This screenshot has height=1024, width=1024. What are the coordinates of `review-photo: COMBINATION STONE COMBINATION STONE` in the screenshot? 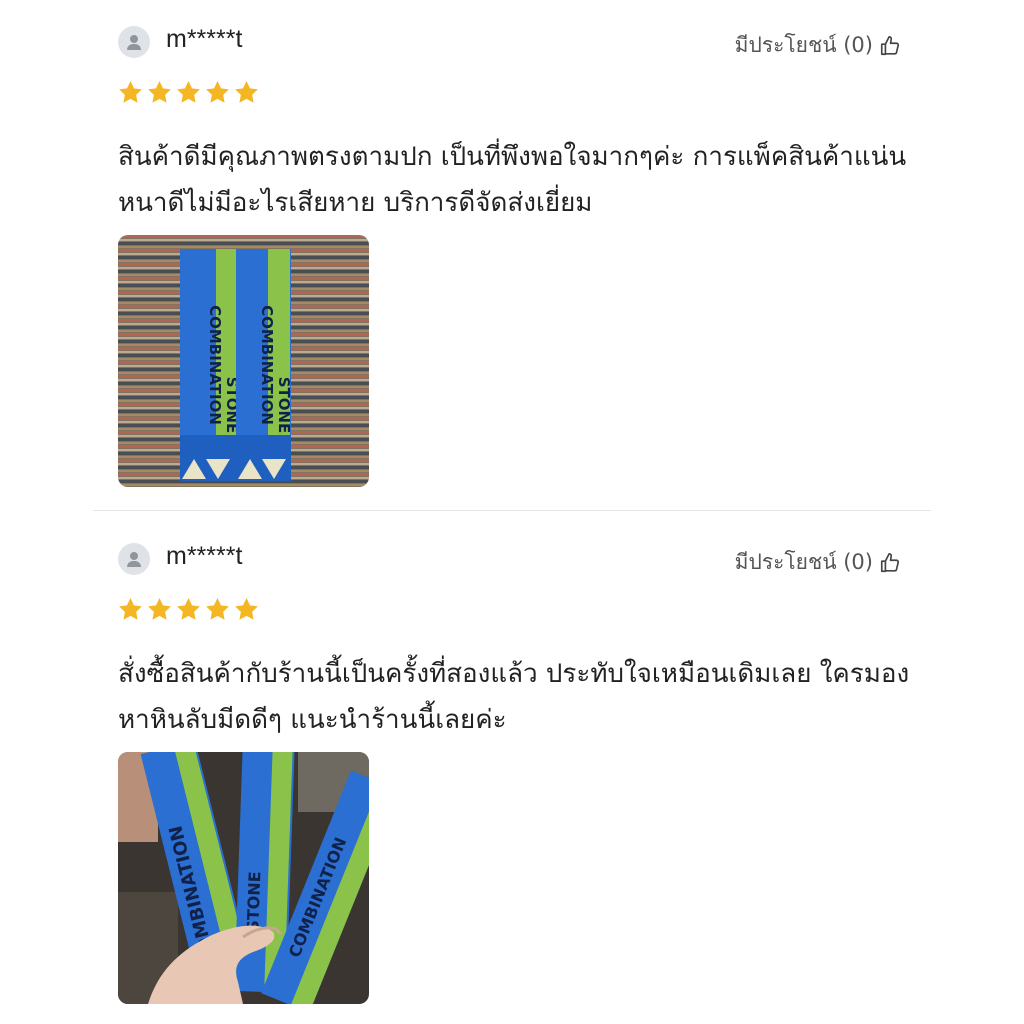 It's located at (243, 361).